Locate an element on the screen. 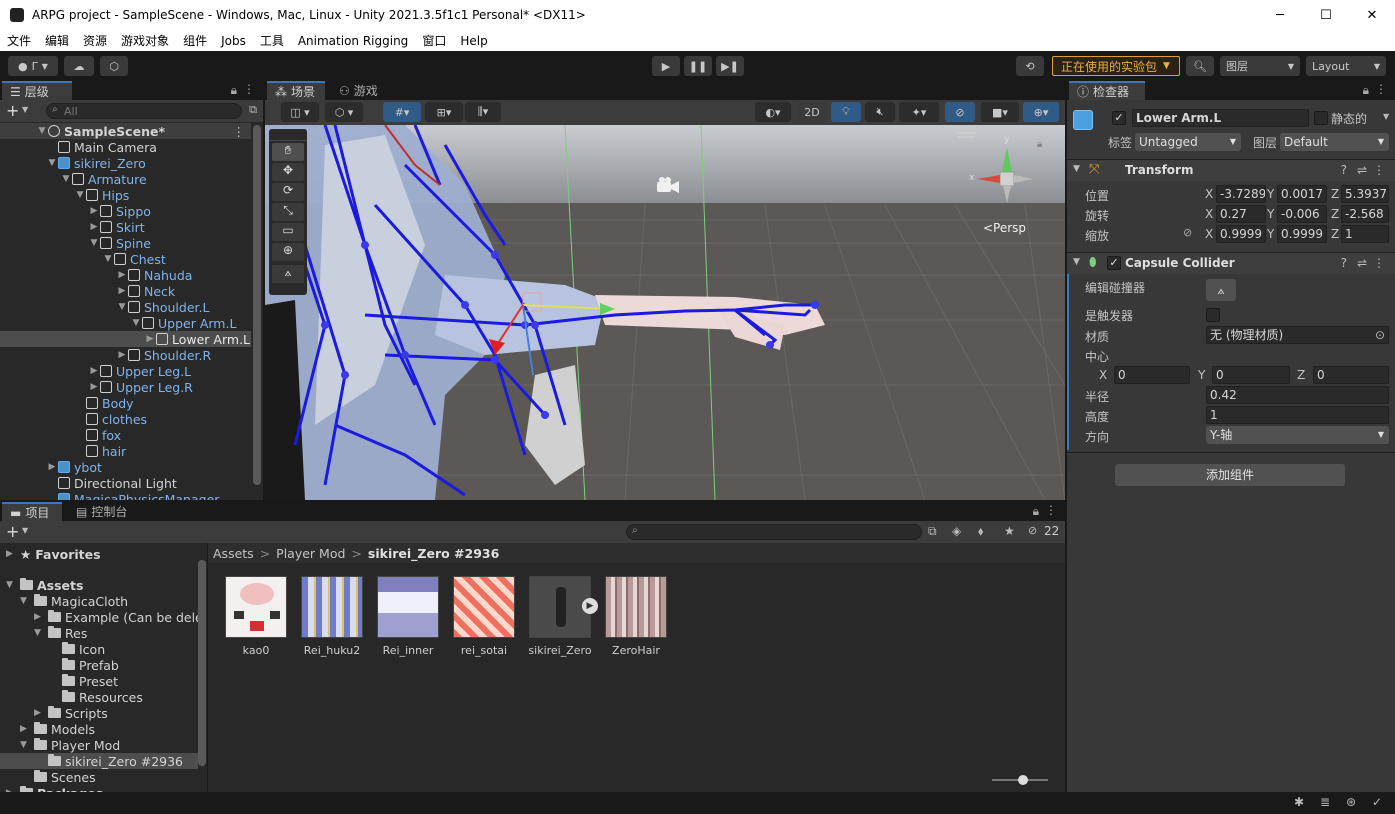 Image resolution: width=1395 pixels, height=814 pixels. active-checkbox: ✓ is located at coordinates (1119, 118).